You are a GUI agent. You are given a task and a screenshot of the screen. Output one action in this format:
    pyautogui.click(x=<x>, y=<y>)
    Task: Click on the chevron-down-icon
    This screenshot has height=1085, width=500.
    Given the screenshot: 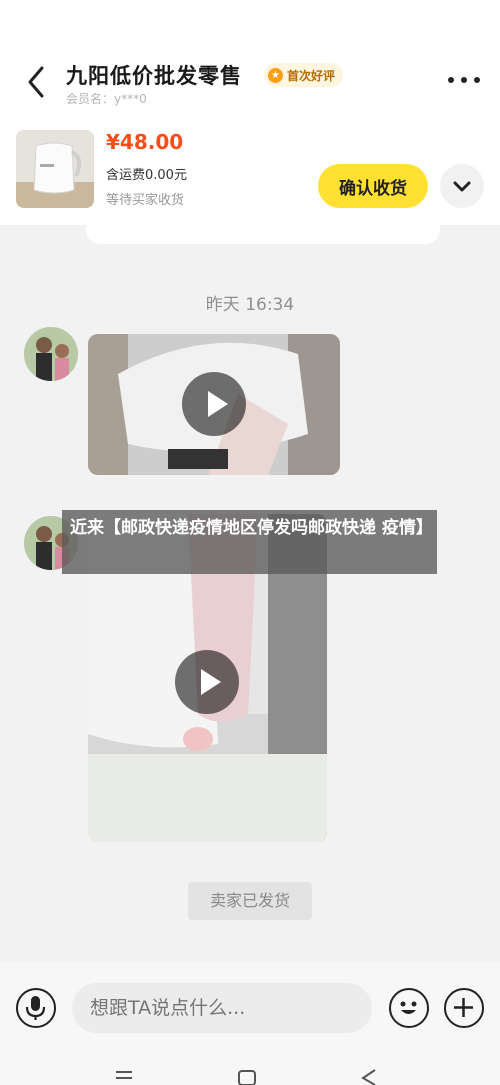 What is the action you would take?
    pyautogui.click(x=462, y=186)
    